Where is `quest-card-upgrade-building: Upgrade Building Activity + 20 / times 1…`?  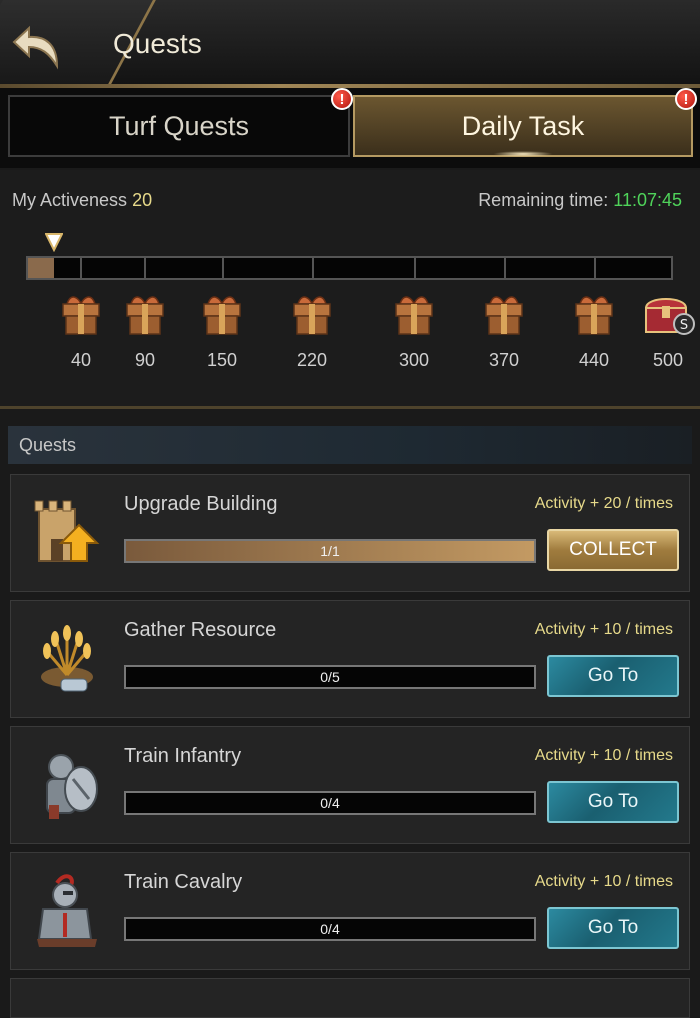 quest-card-upgrade-building: Upgrade Building Activity + 20 / times 1… is located at coordinates (350, 533).